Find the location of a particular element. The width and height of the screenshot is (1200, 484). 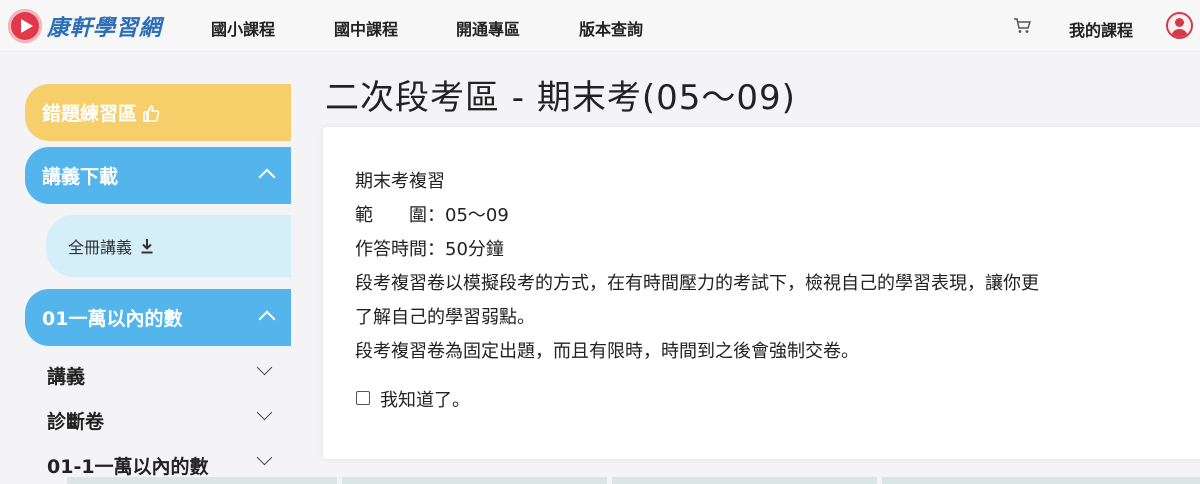

acknowledge-checkbox is located at coordinates (363, 398).